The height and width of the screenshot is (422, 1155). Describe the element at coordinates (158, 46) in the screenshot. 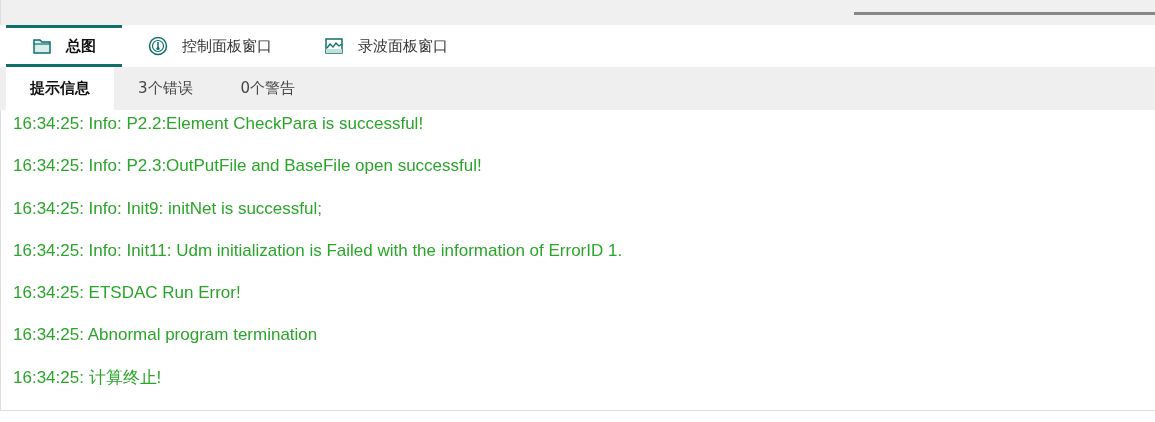

I see `gauge-icon` at that location.